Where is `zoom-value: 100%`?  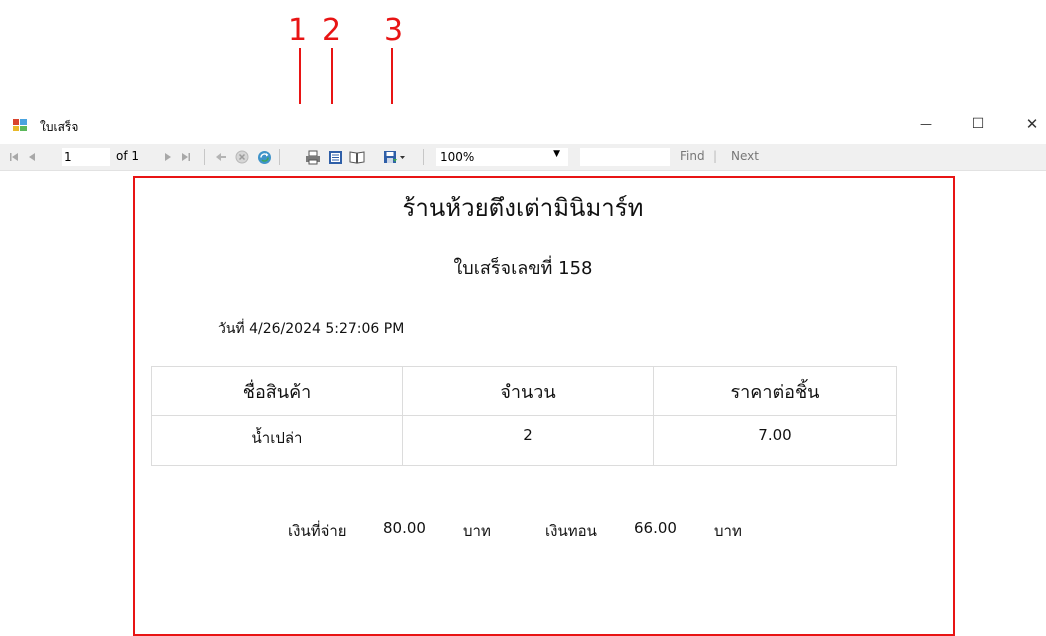 zoom-value: 100% is located at coordinates (457, 157).